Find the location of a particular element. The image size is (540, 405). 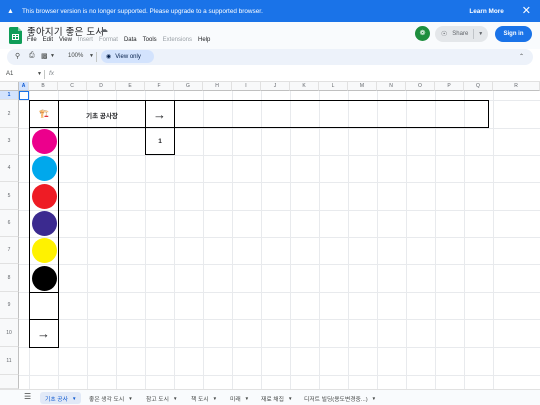

tab-sheet-4: 책 도시 ▼ is located at coordinates (204, 398).